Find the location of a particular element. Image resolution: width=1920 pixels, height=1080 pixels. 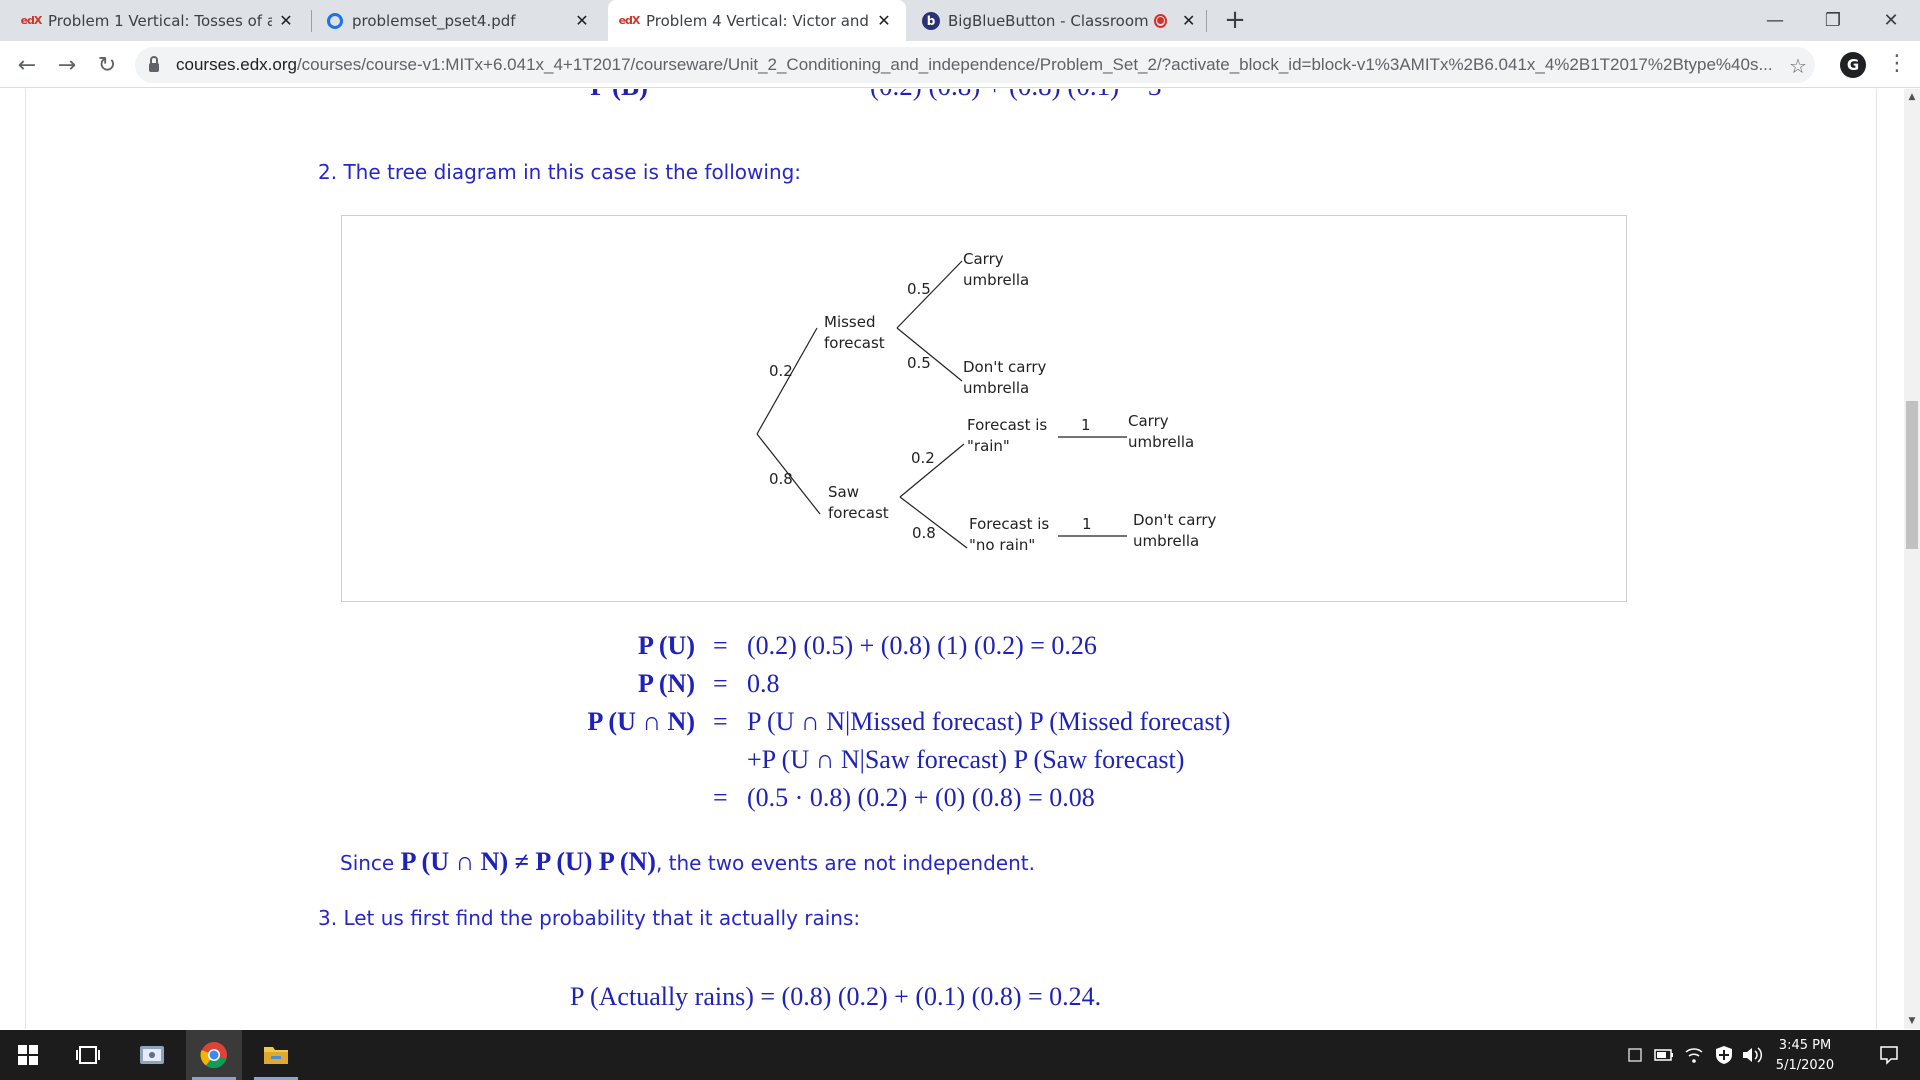

profile-avatar: G is located at coordinates (1853, 65).